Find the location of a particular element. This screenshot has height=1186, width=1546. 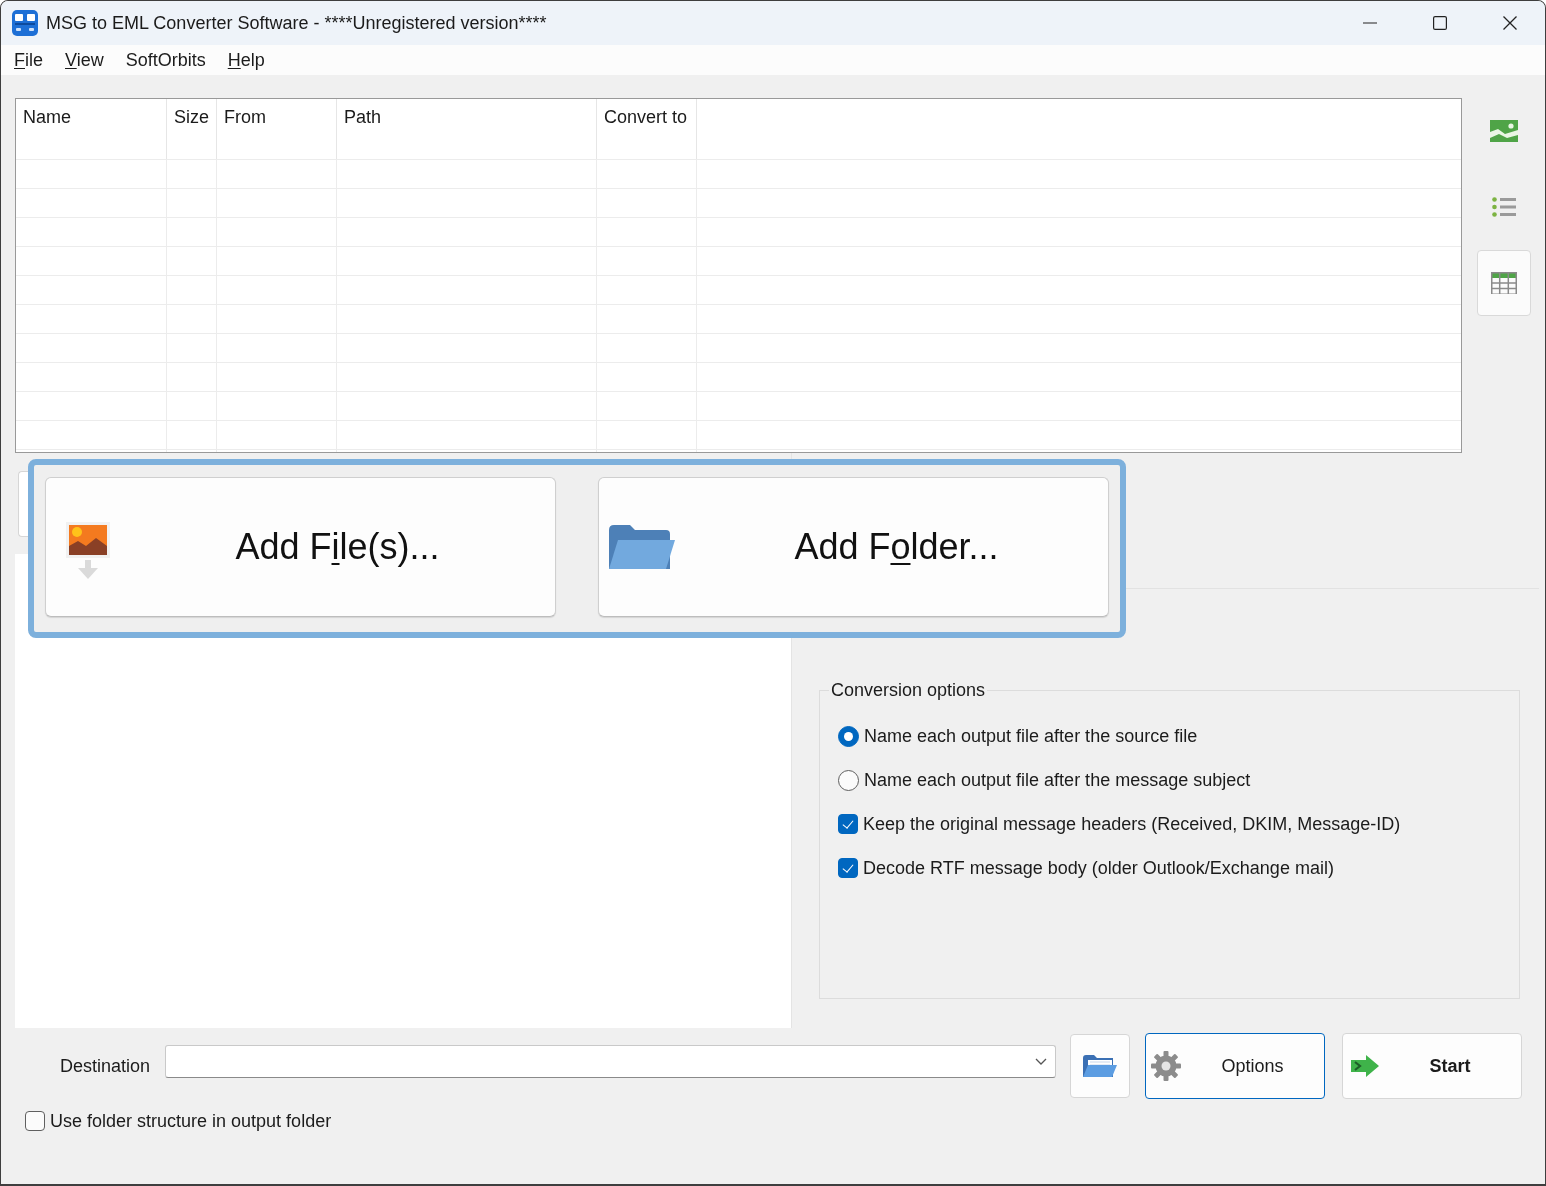

column-header: Name is located at coordinates (91, 129).